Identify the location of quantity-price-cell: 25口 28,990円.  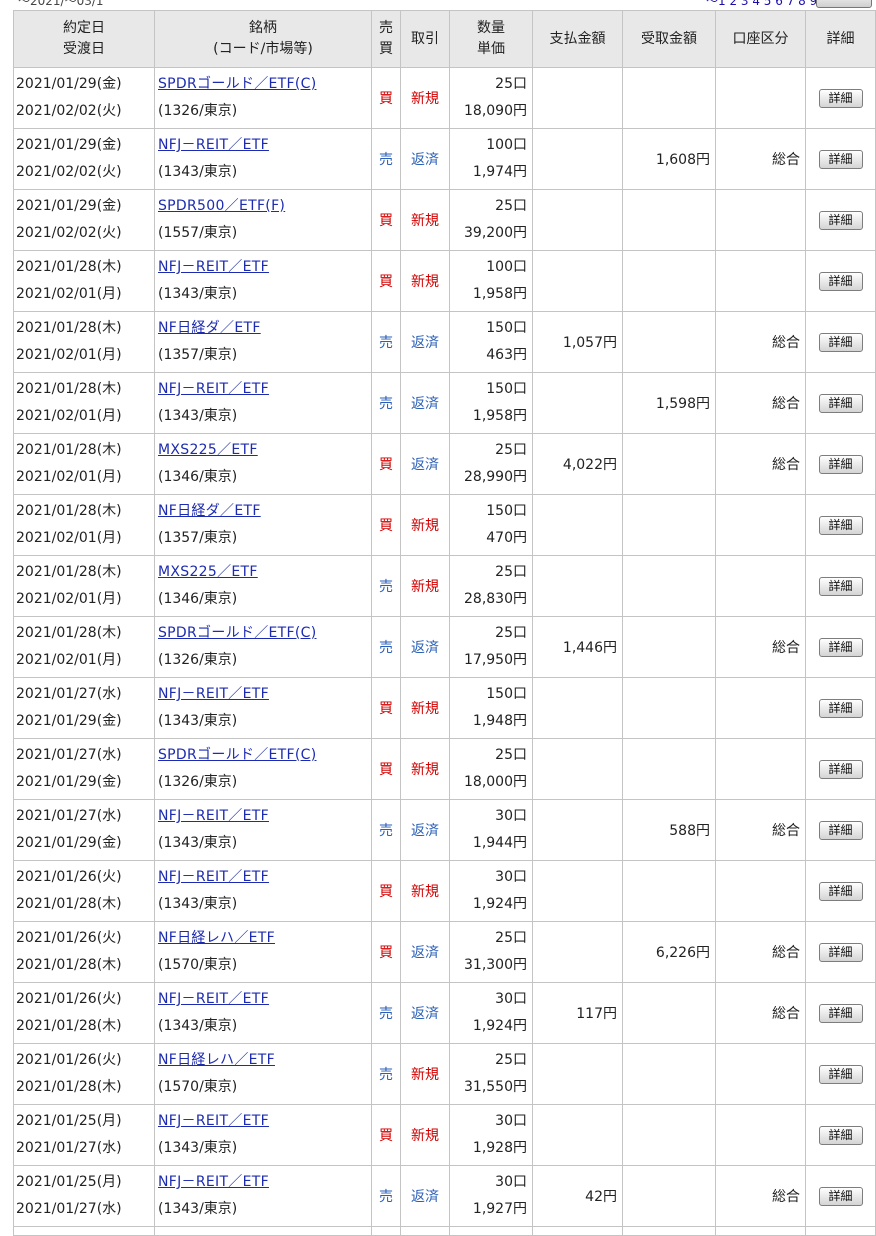
(491, 464).